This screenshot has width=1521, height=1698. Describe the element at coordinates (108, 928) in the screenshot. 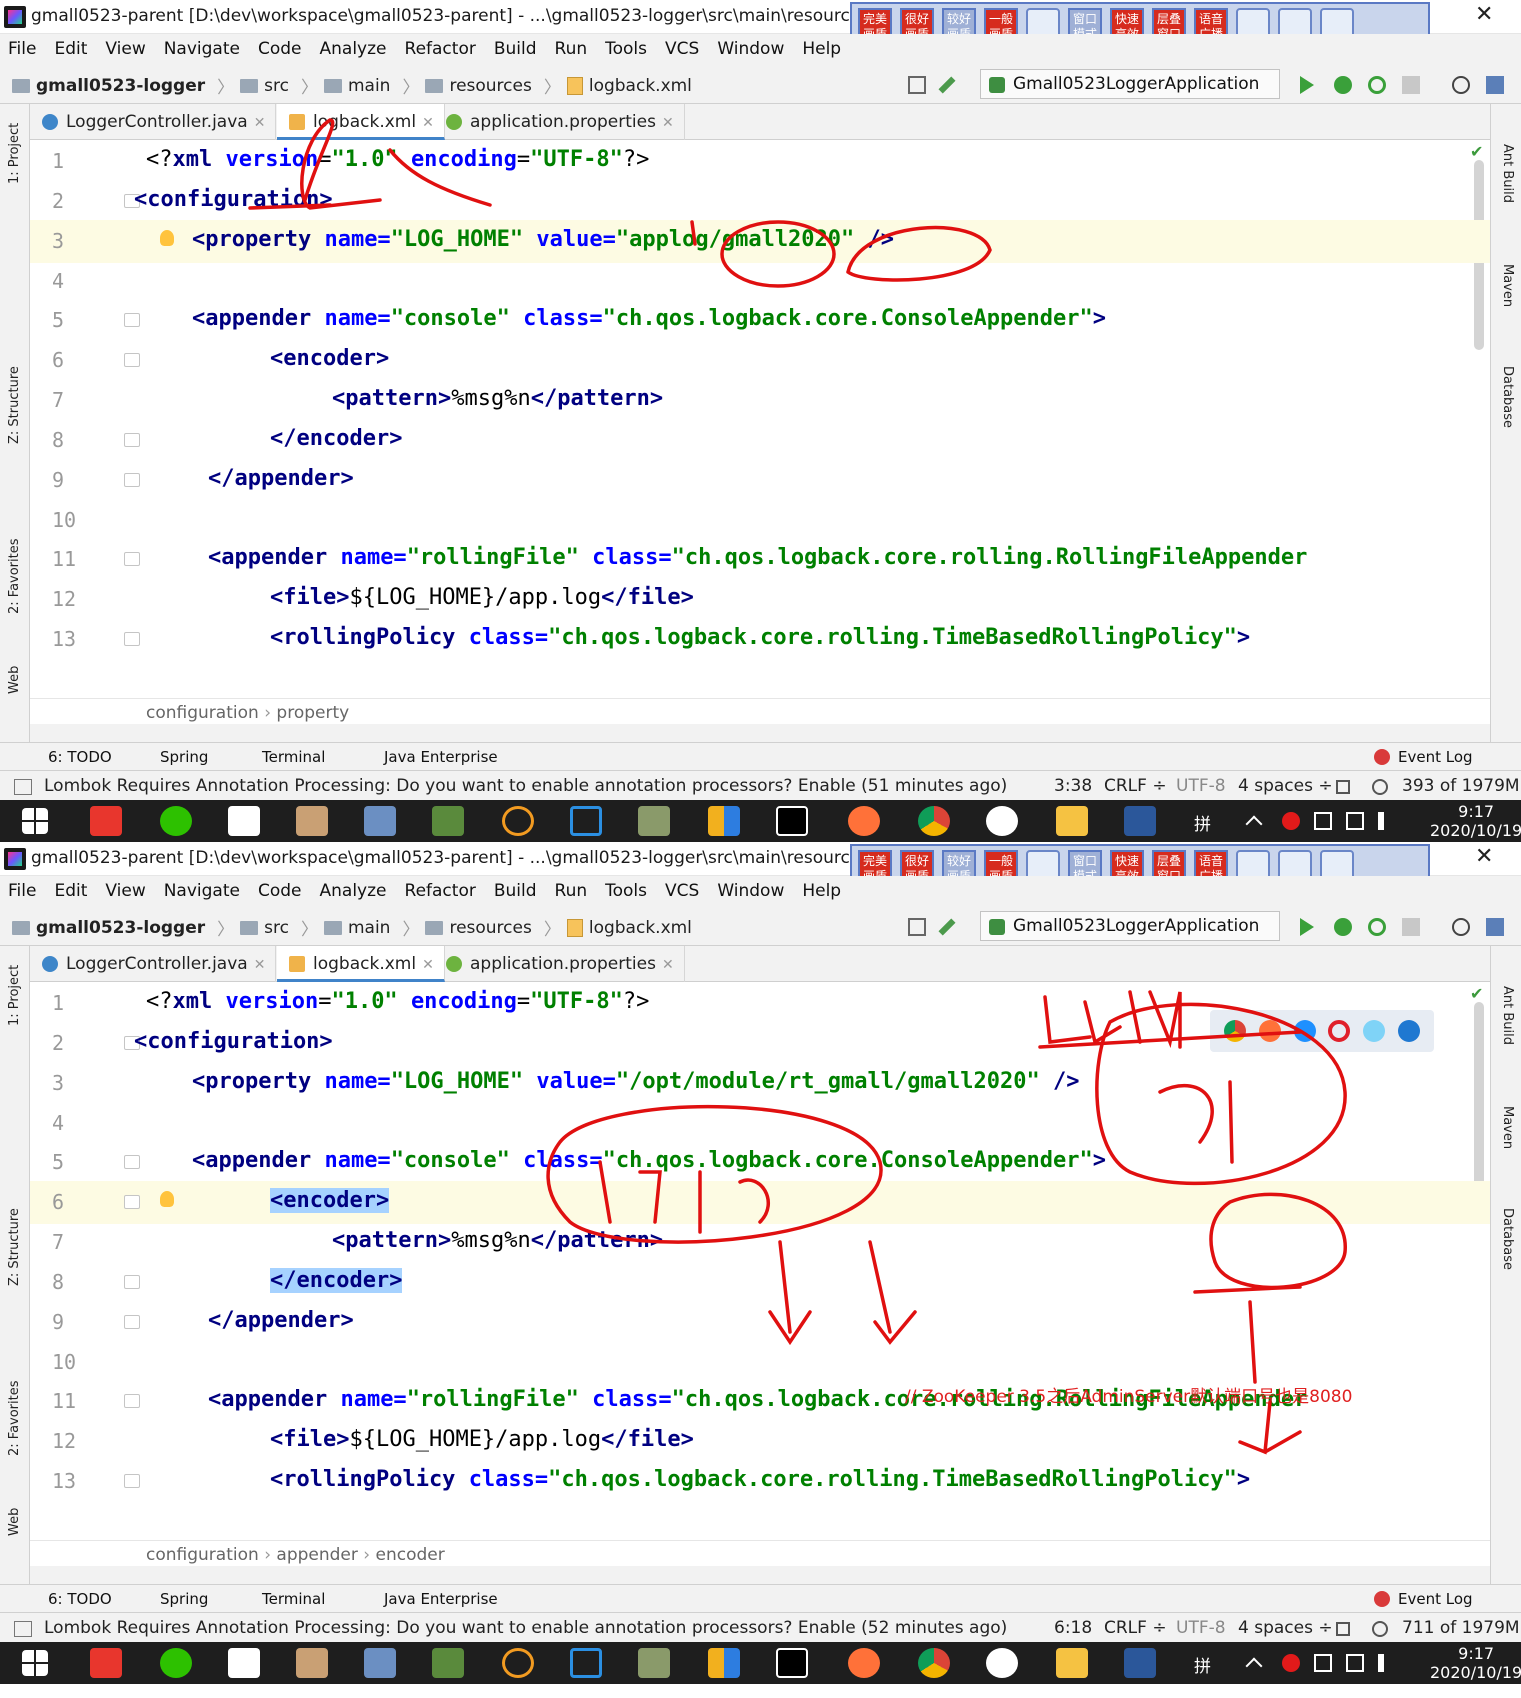

I see `breadcrumb-module: gmall0523-logger` at that location.